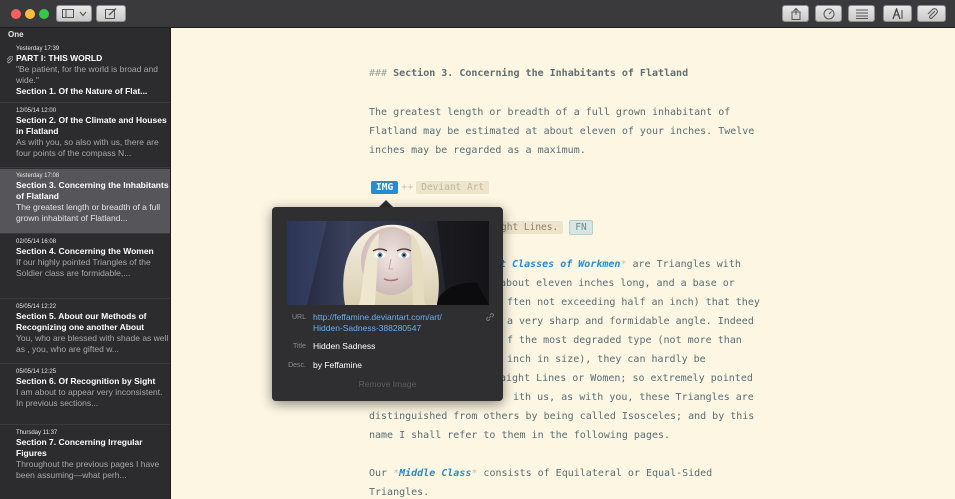 This screenshot has width=955, height=499. I want to click on note-title: Section 6. Of Recognition by Sight, so click(86, 381).